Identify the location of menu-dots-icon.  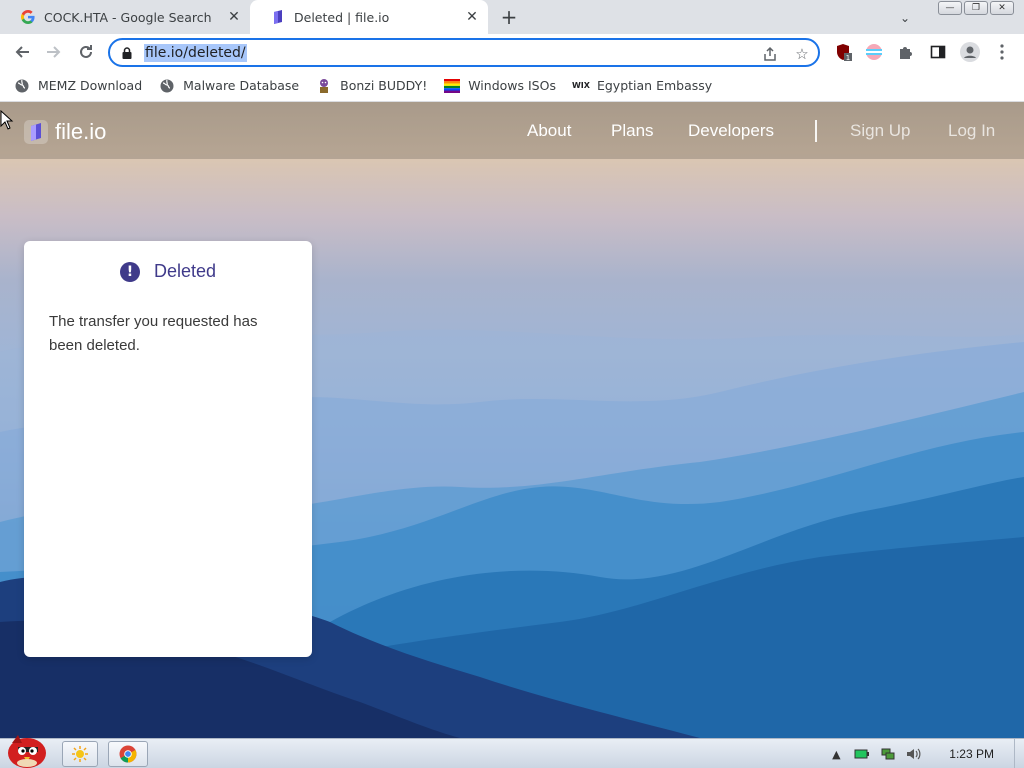
(1002, 52).